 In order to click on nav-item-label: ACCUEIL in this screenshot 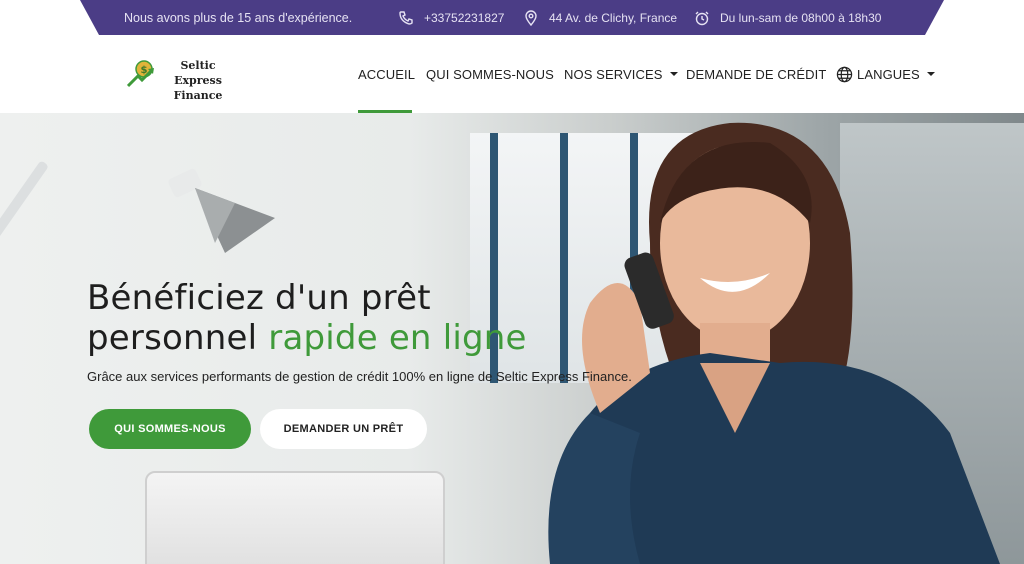, I will do `click(387, 74)`.